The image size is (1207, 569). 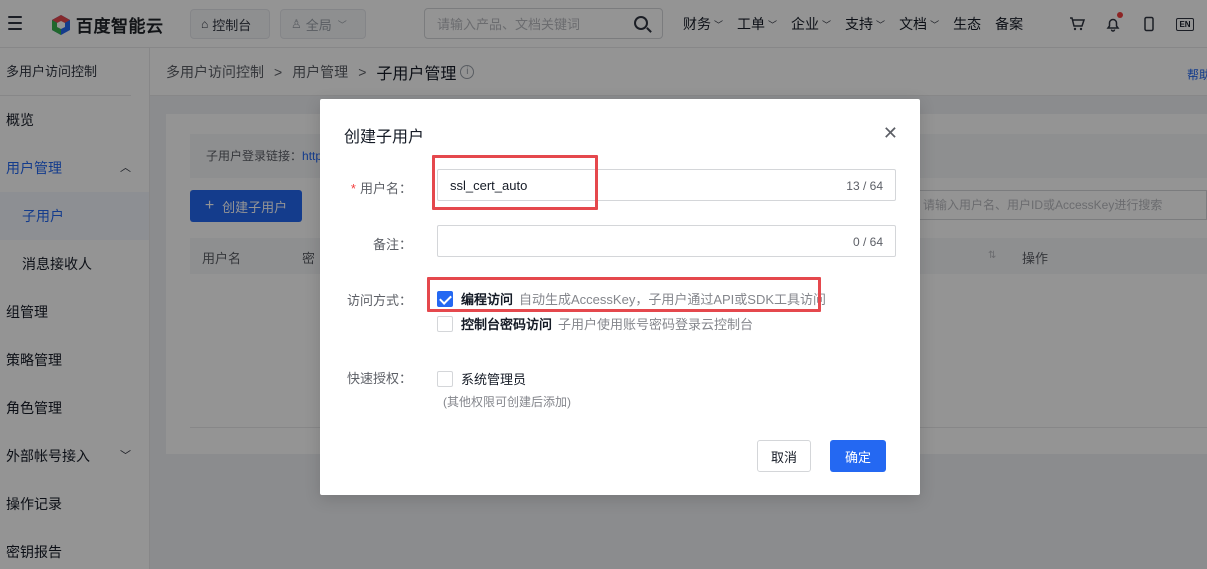 I want to click on quick-auth-label: 快速授权：, so click(x=379, y=378).